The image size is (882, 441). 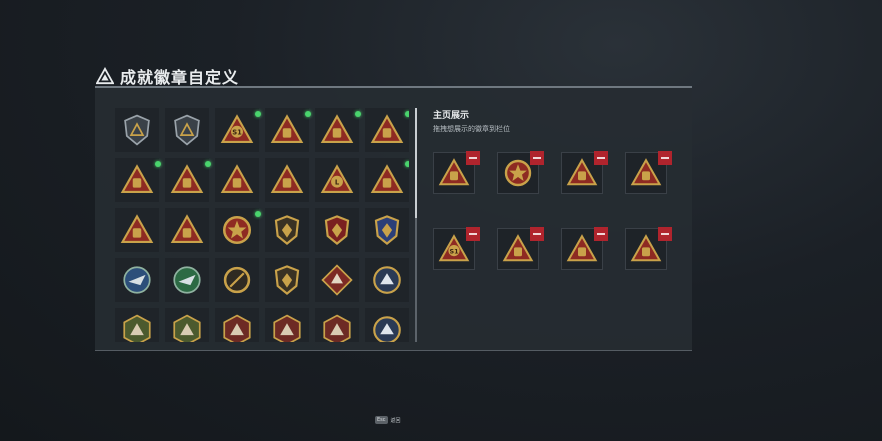 I want to click on badge-cell: L, so click(x=337, y=180).